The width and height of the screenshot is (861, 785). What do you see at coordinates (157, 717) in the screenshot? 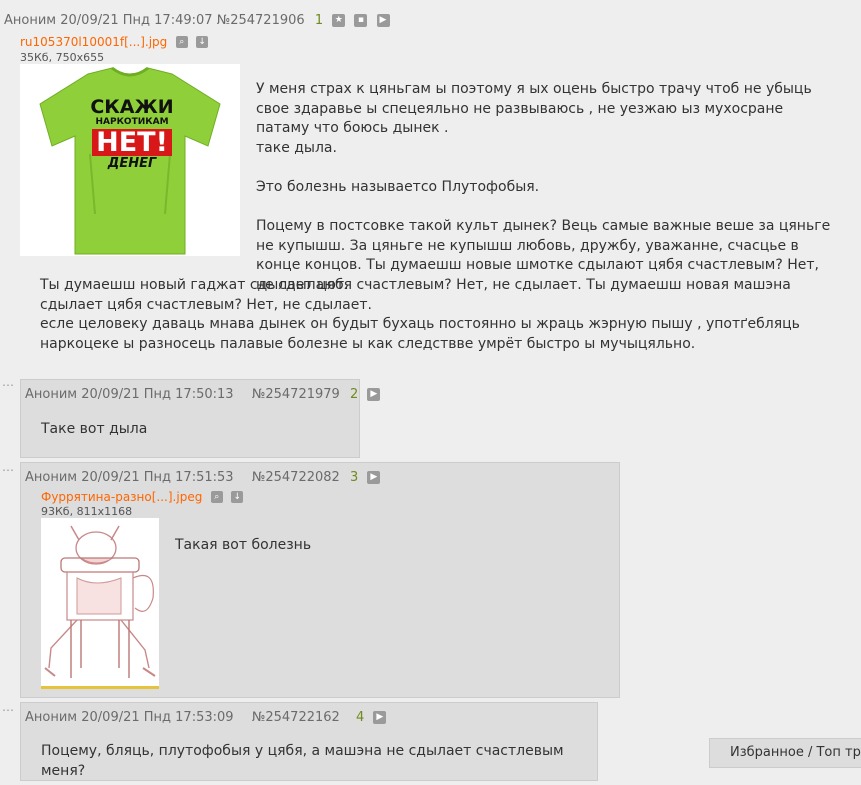
I see `post-date: 20/09/21 Пнд 17:53:09` at bounding box center [157, 717].